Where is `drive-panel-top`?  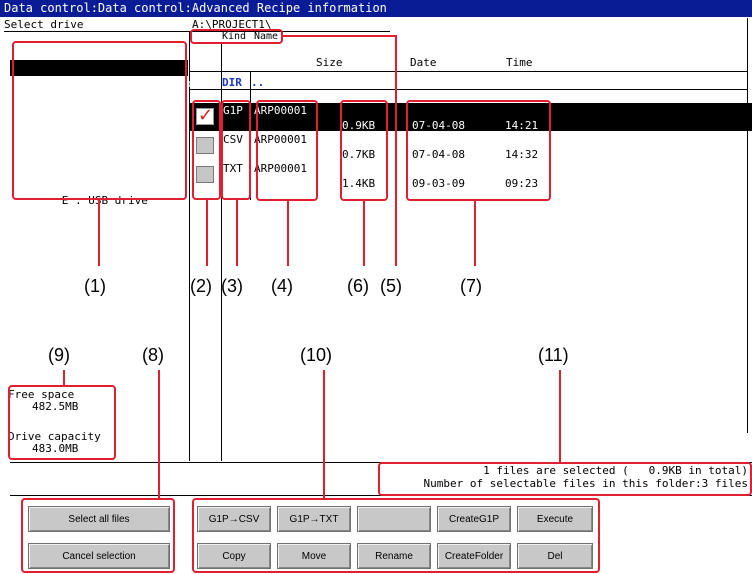
drive-panel-top is located at coordinates (97, 31).